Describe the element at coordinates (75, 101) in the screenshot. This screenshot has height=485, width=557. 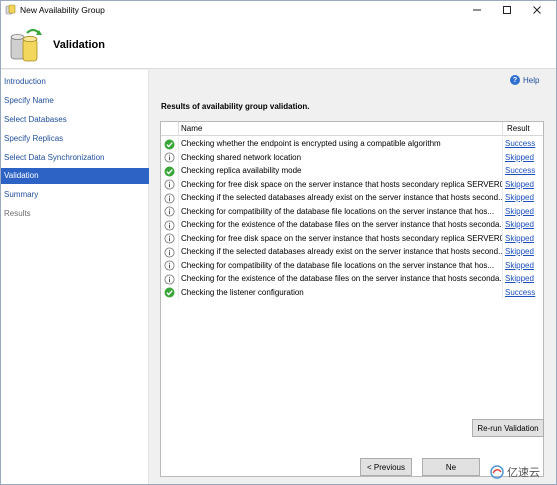
I see `nav-item-specify-name: Specify Name` at that location.